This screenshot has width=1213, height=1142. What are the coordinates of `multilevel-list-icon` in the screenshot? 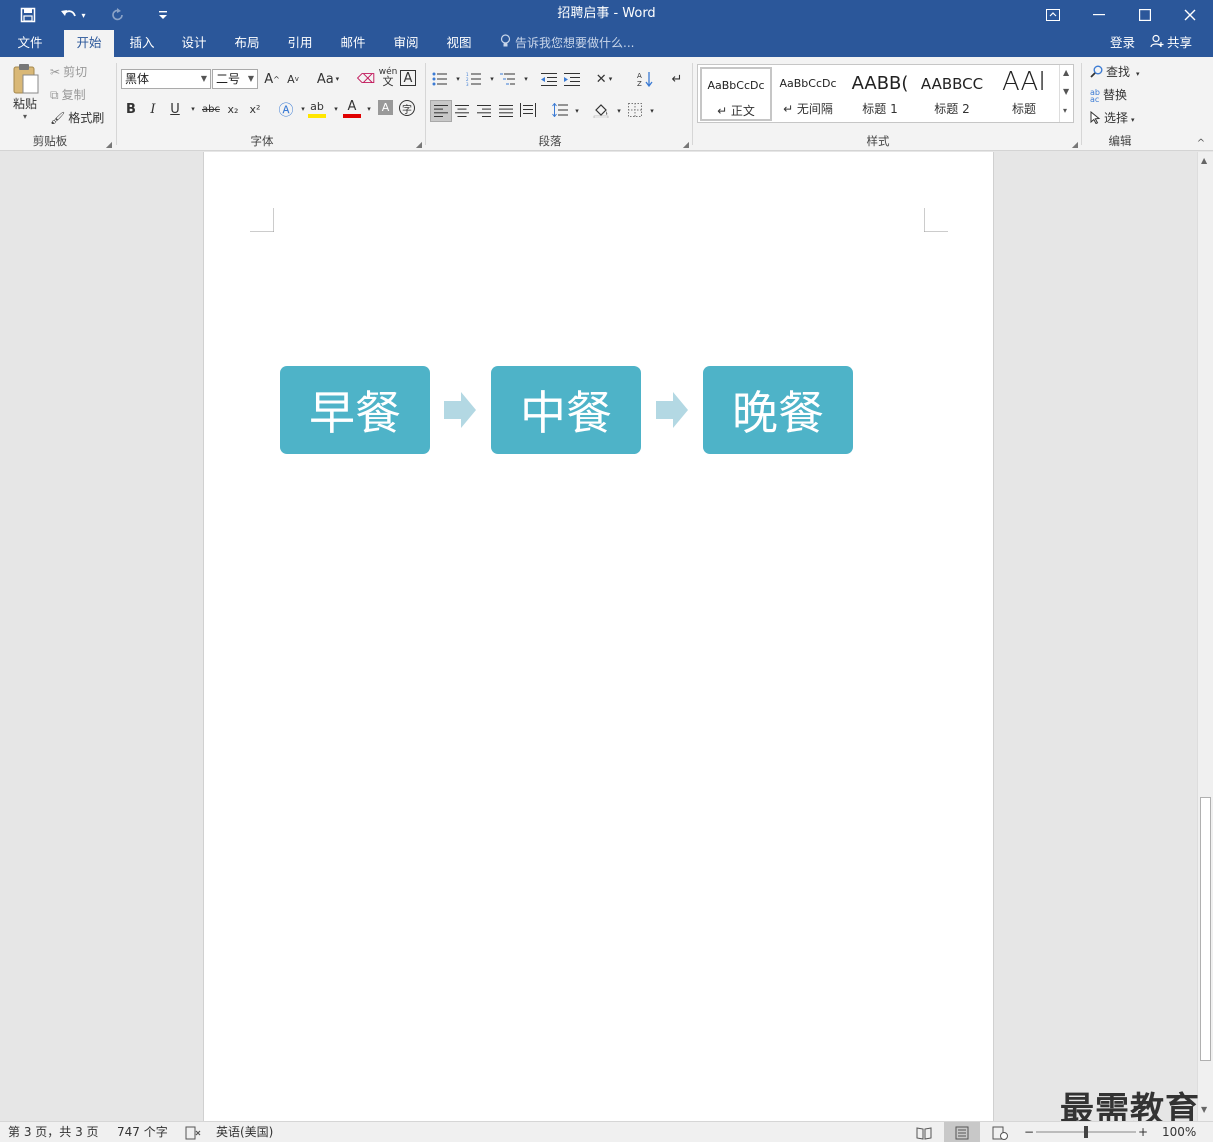 It's located at (508, 79).